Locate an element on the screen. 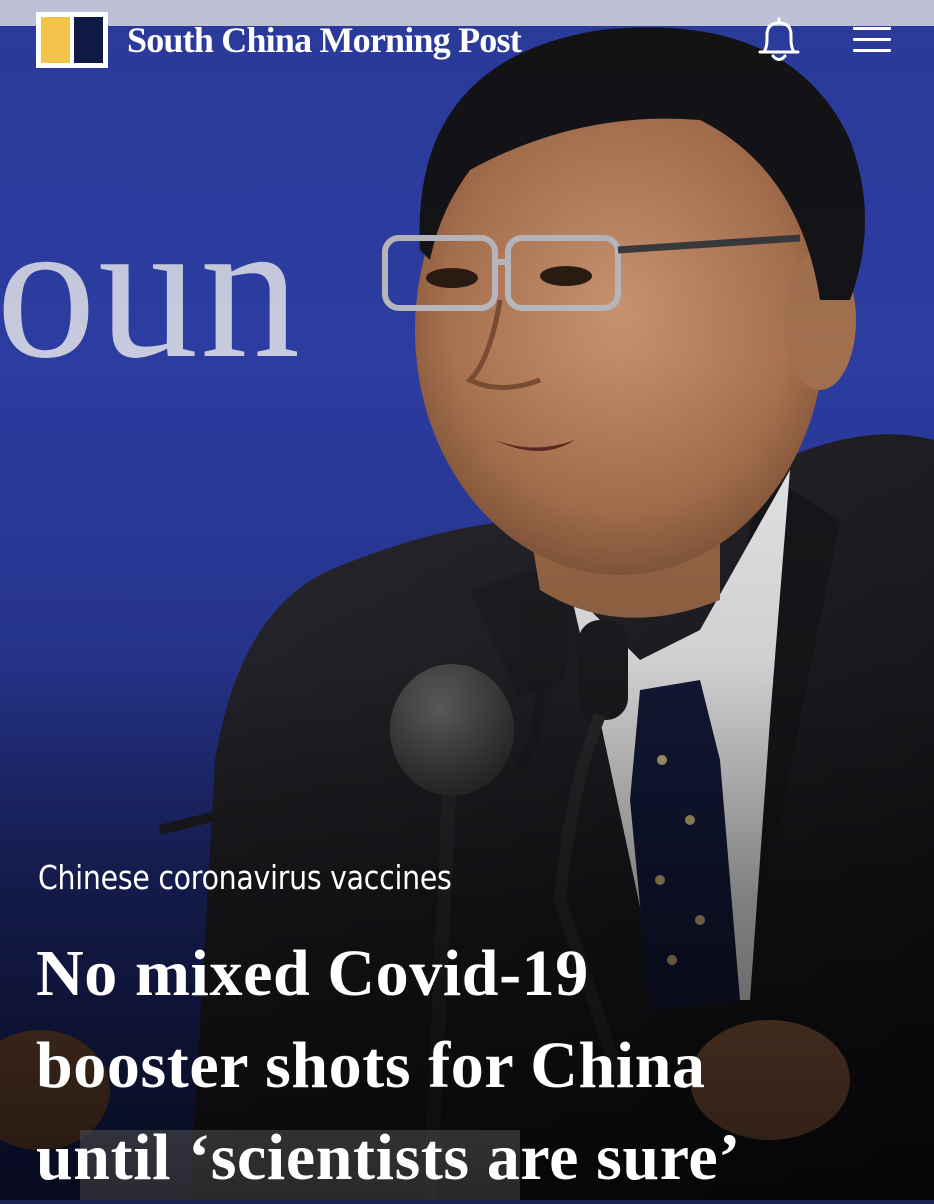 This screenshot has height=1204, width=934. headline-line: No mixed Covid-19 is located at coordinates (312, 973).